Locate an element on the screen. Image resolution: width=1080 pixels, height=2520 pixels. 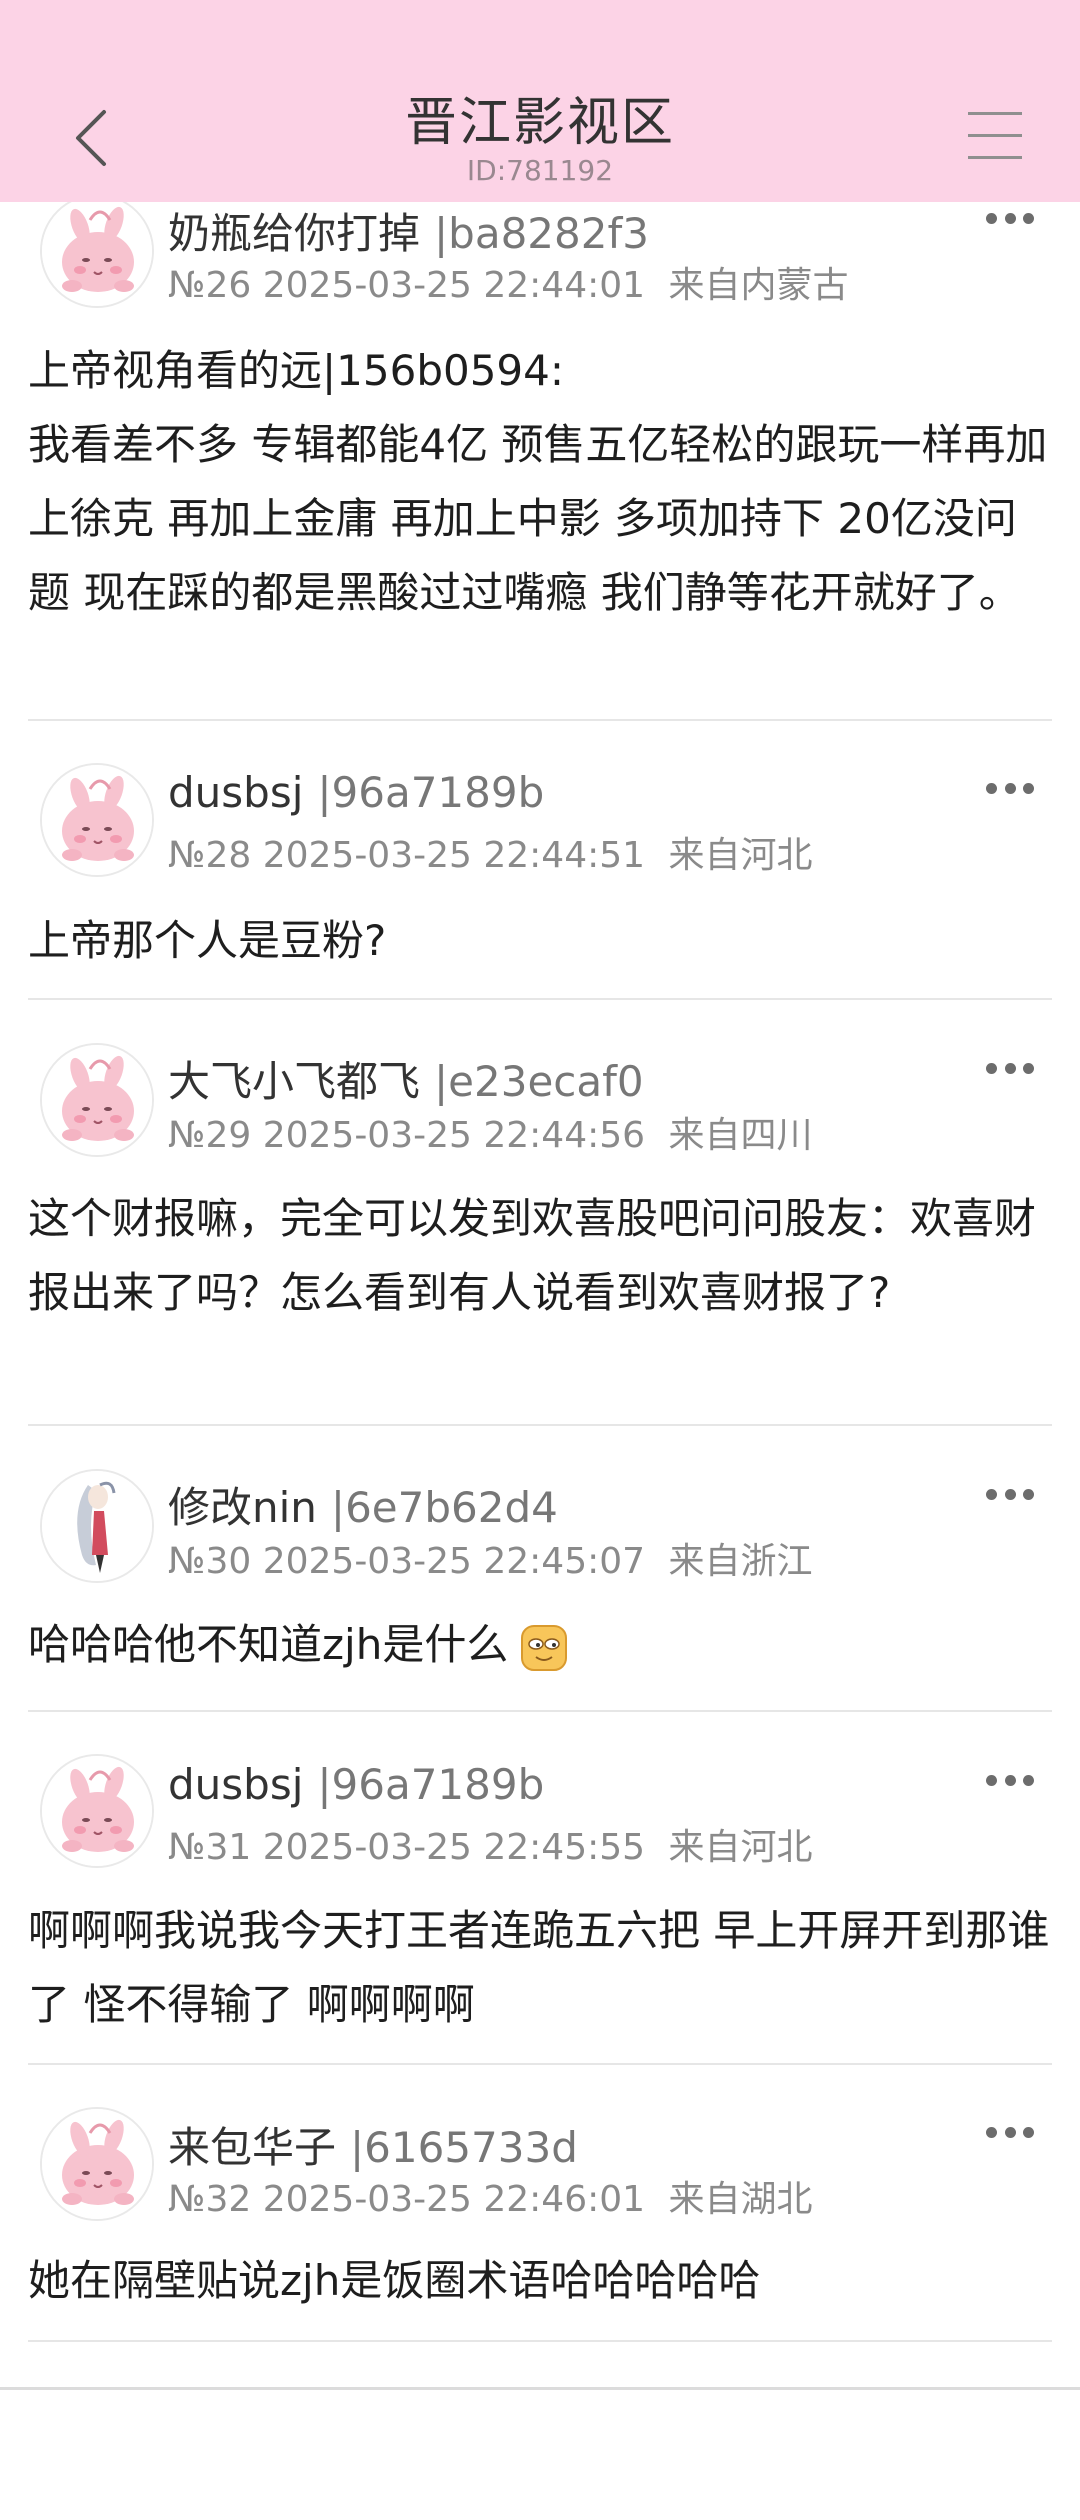
username: 来包华子 is located at coordinates (252, 2147).